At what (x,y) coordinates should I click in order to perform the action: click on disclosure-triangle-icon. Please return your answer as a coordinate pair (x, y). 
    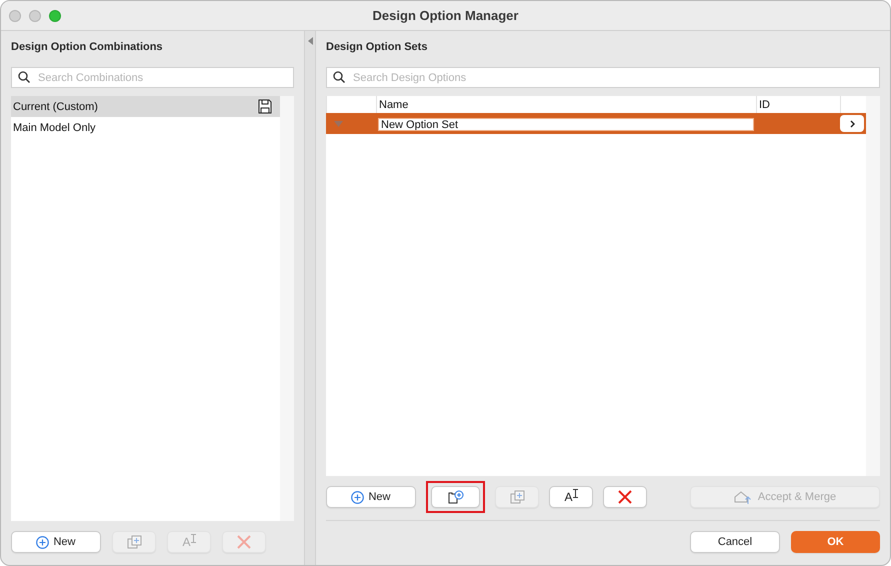
    Looking at the image, I should click on (338, 124).